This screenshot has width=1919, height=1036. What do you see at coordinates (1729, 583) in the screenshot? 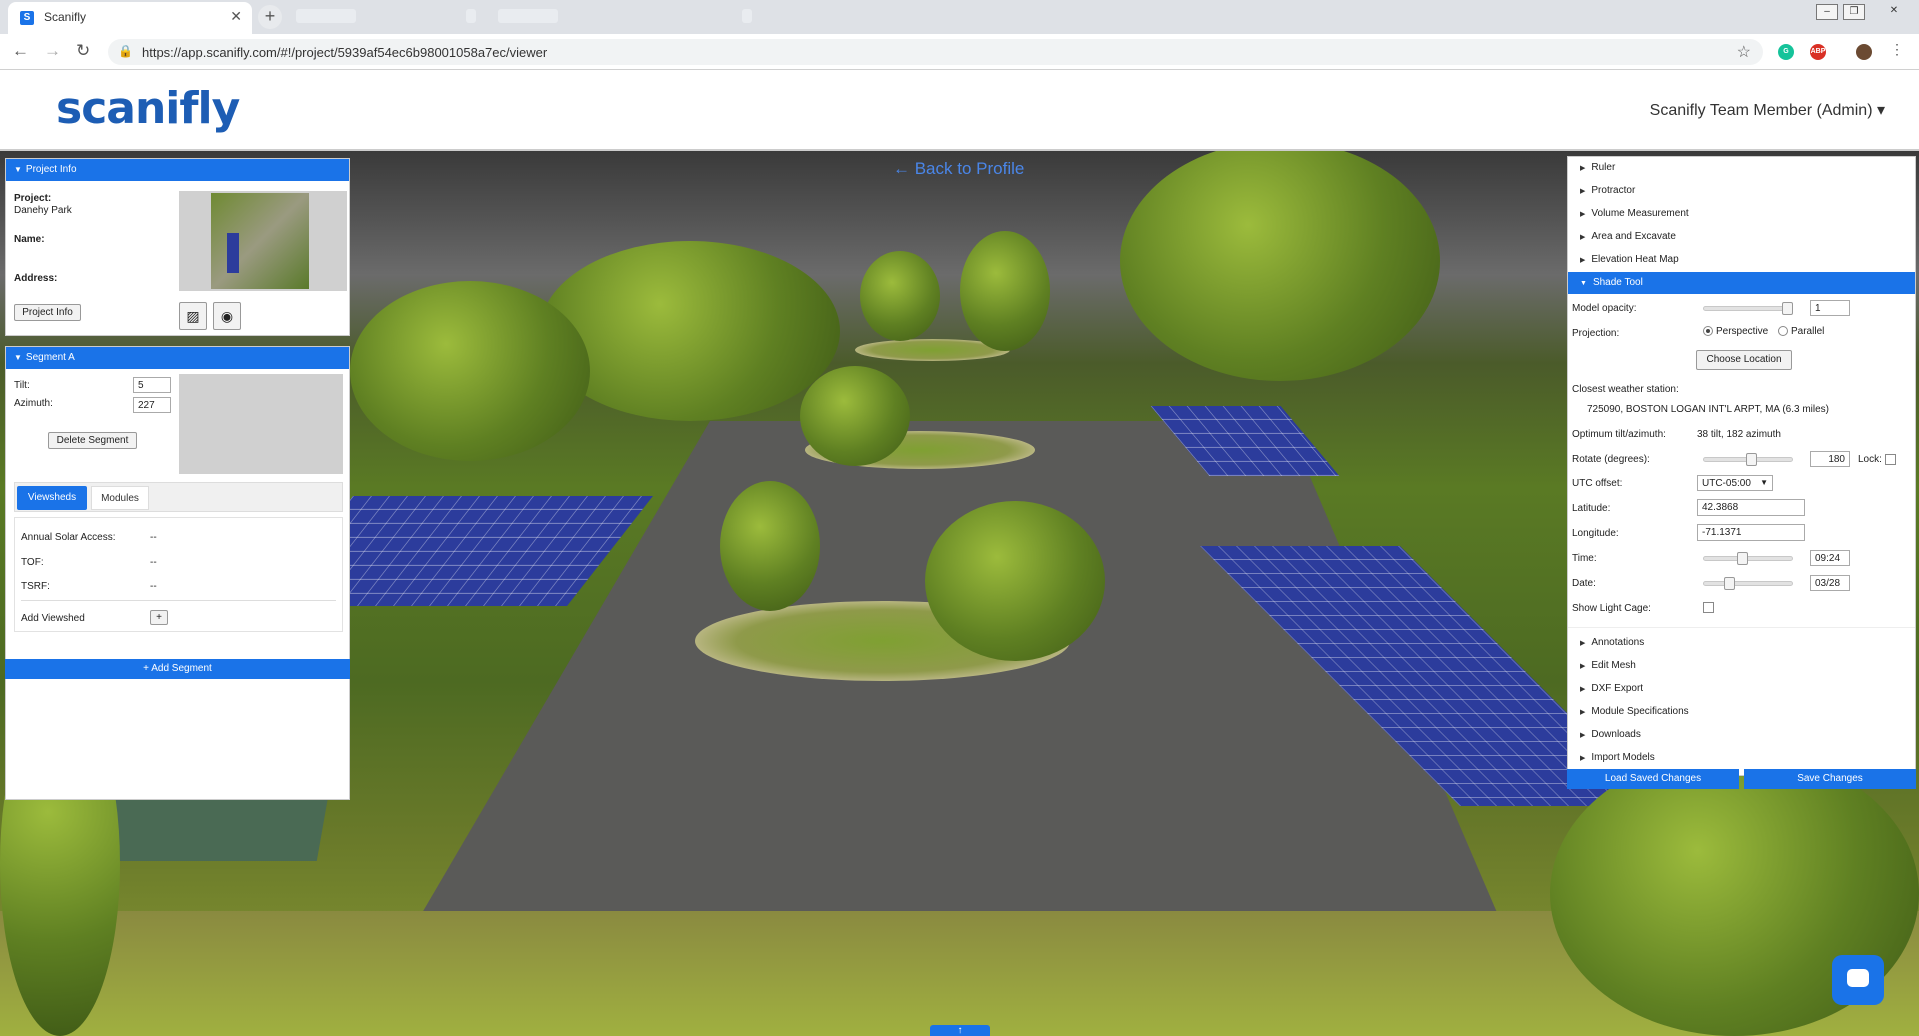
I see `date-slider-knob` at bounding box center [1729, 583].